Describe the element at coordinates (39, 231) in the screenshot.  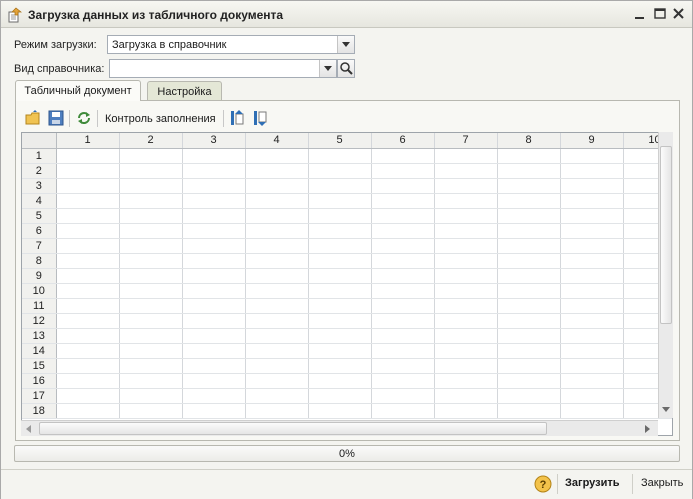
I see `row-header: 6` at that location.